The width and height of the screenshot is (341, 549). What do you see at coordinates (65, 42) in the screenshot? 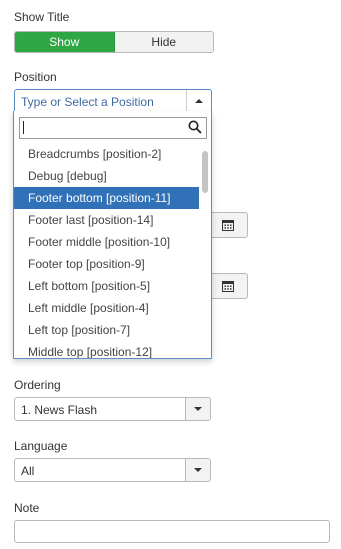
I see `show-option-button: Show` at bounding box center [65, 42].